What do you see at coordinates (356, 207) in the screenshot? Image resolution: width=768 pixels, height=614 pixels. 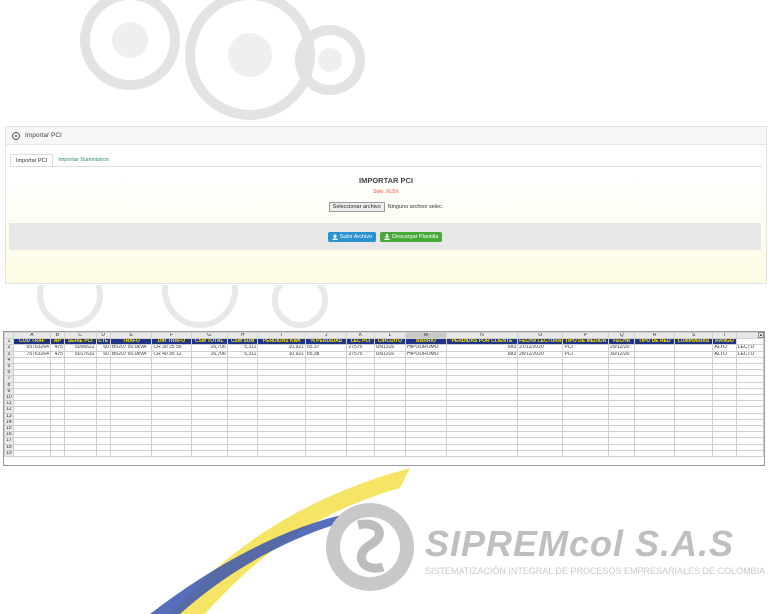 I see `choose-file-button: Seleccionar archivo` at bounding box center [356, 207].